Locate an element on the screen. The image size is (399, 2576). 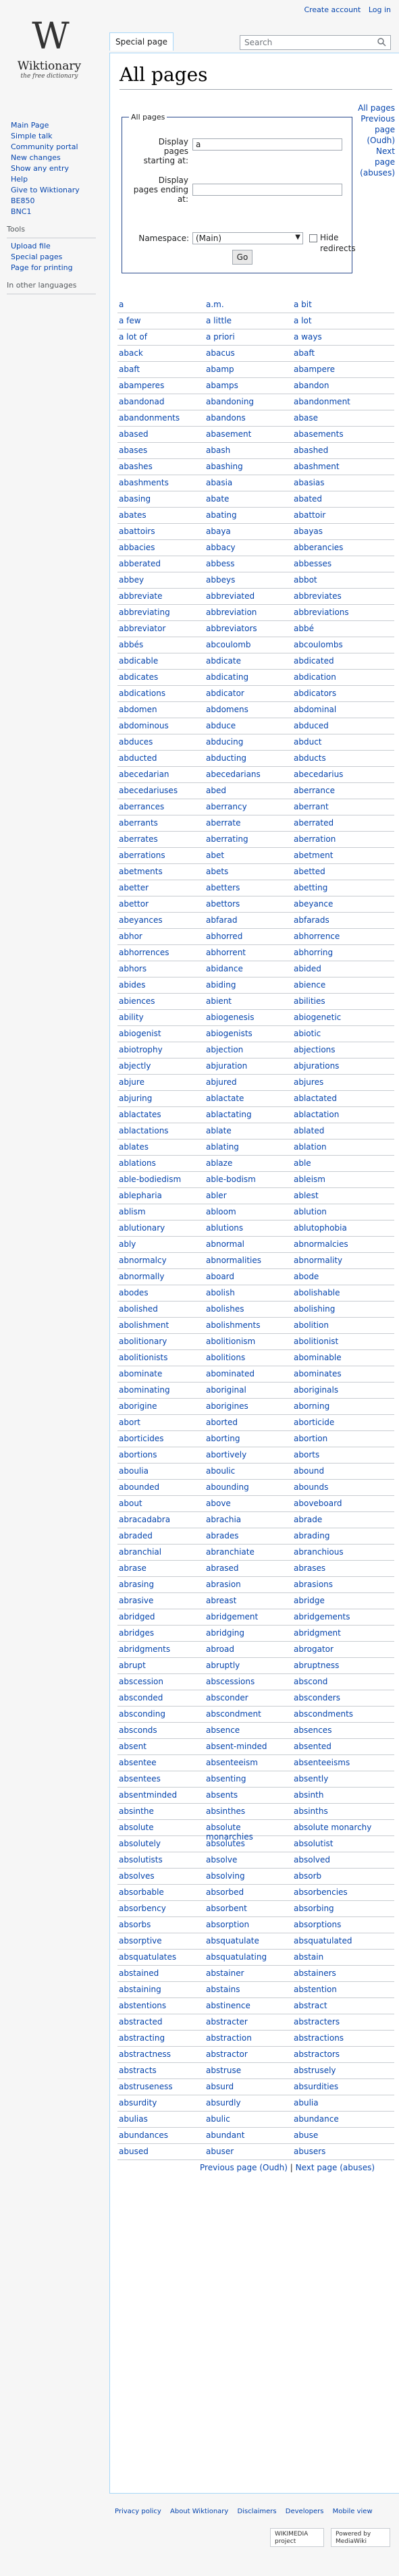
page-link: absorbed is located at coordinates (248, 1892).